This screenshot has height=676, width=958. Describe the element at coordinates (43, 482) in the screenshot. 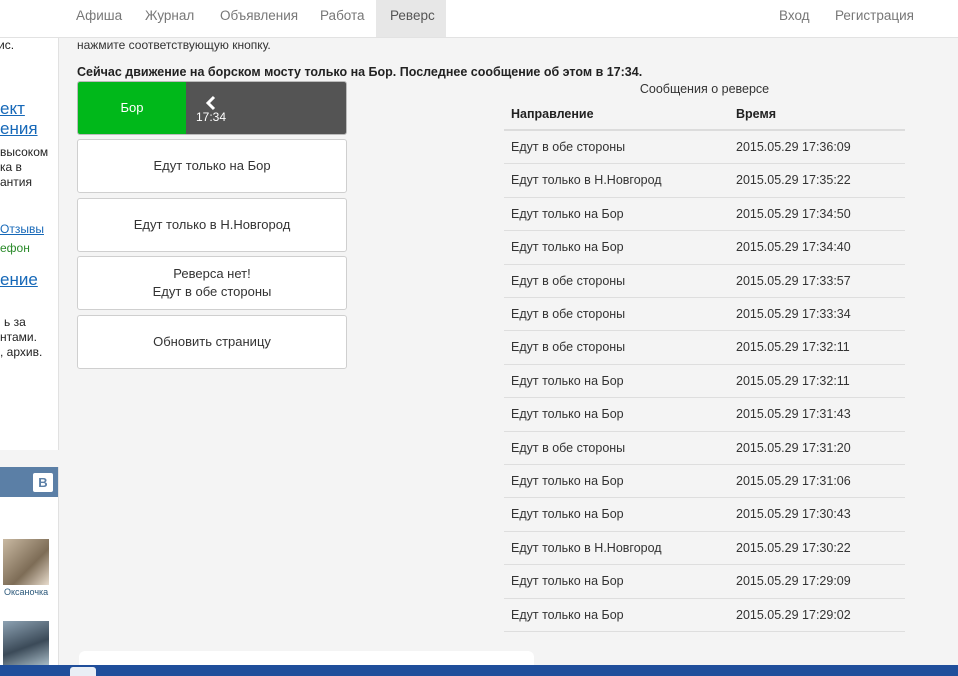

I see `vk-logo-icon: В` at that location.